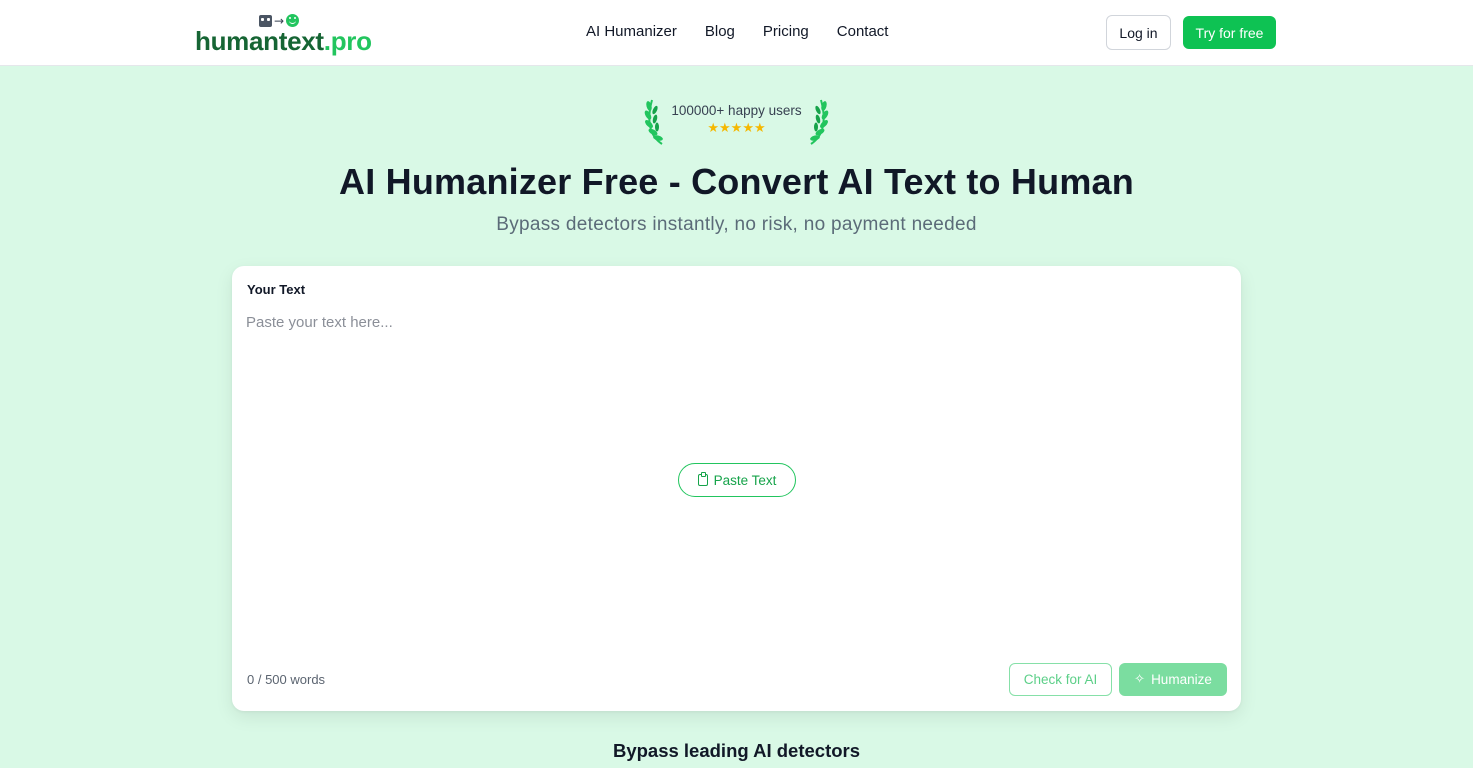  I want to click on arrow-right-icon: →, so click(279, 20).